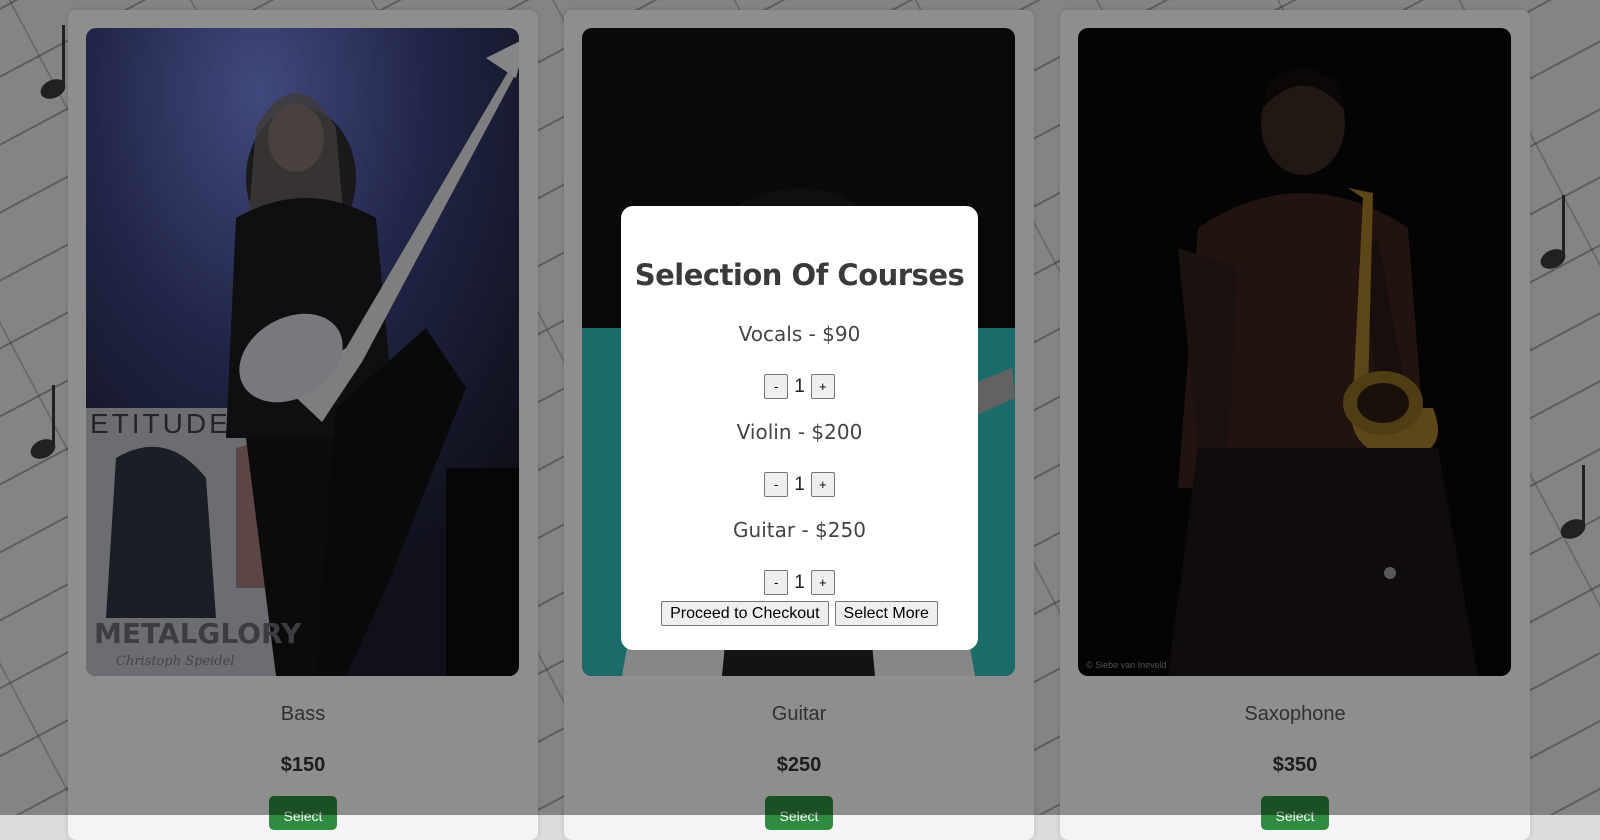  I want to click on modal-title: Selection Of Courses, so click(799, 275).